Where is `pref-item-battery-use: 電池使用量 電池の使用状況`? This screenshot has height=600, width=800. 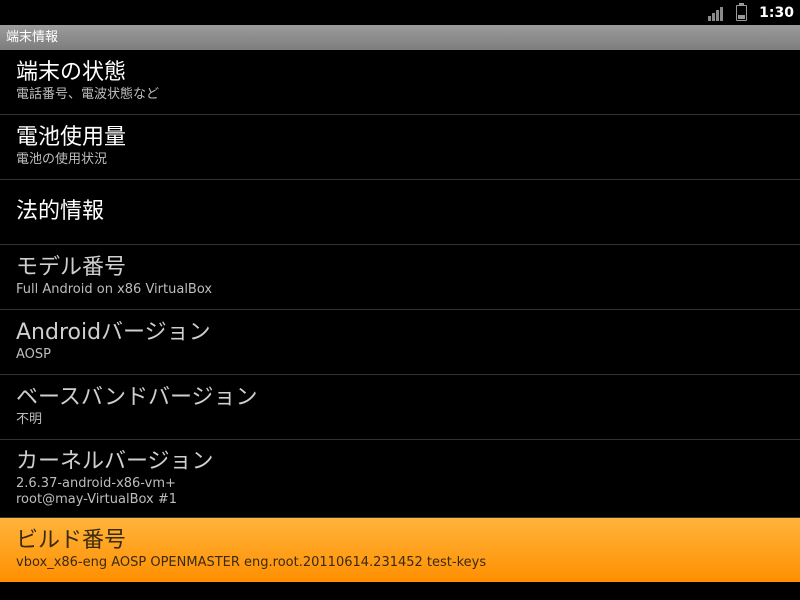
pref-item-battery-use: 電池使用量 電池の使用状況 is located at coordinates (400, 147).